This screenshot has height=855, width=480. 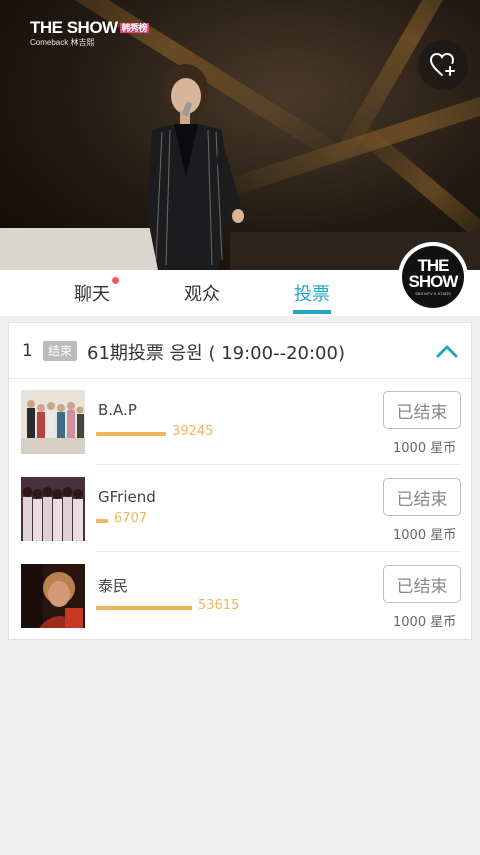 What do you see at coordinates (127, 497) in the screenshot?
I see `candidate-name: GFriend` at bounding box center [127, 497].